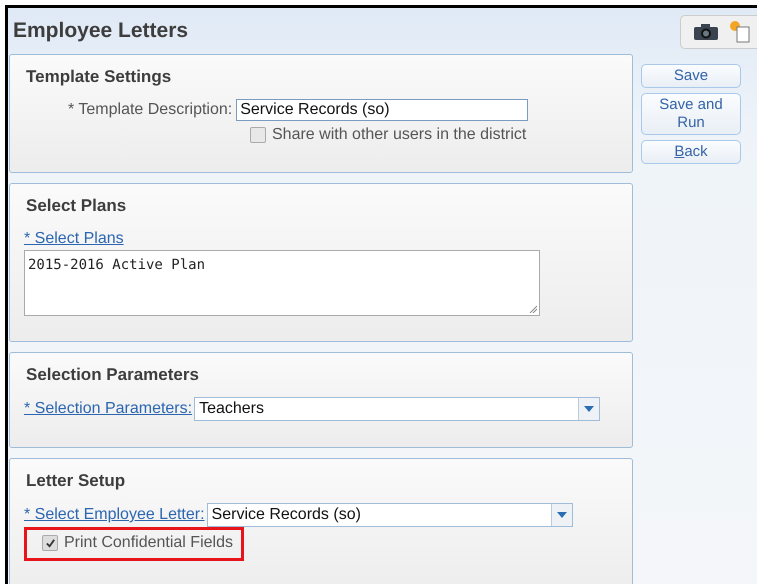  What do you see at coordinates (114, 515) in the screenshot?
I see `select-employee-letter-link: * Select Employee Letter:` at bounding box center [114, 515].